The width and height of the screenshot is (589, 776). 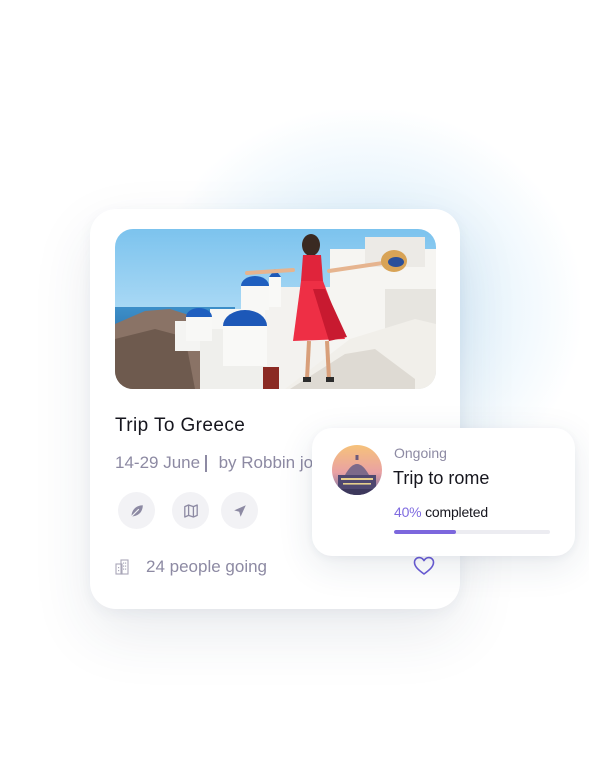 What do you see at coordinates (275, 309) in the screenshot?
I see `trip-hero-image` at bounding box center [275, 309].